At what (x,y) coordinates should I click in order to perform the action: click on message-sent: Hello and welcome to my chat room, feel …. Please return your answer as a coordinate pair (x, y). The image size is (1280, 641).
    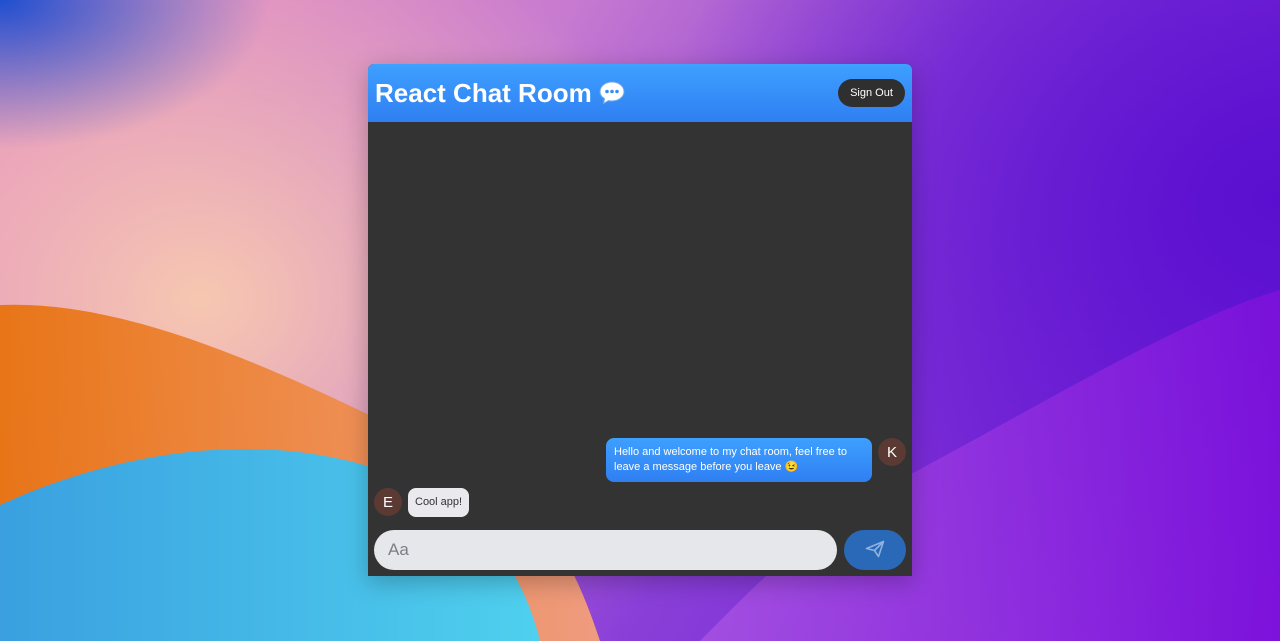
    Looking at the image, I should click on (756, 460).